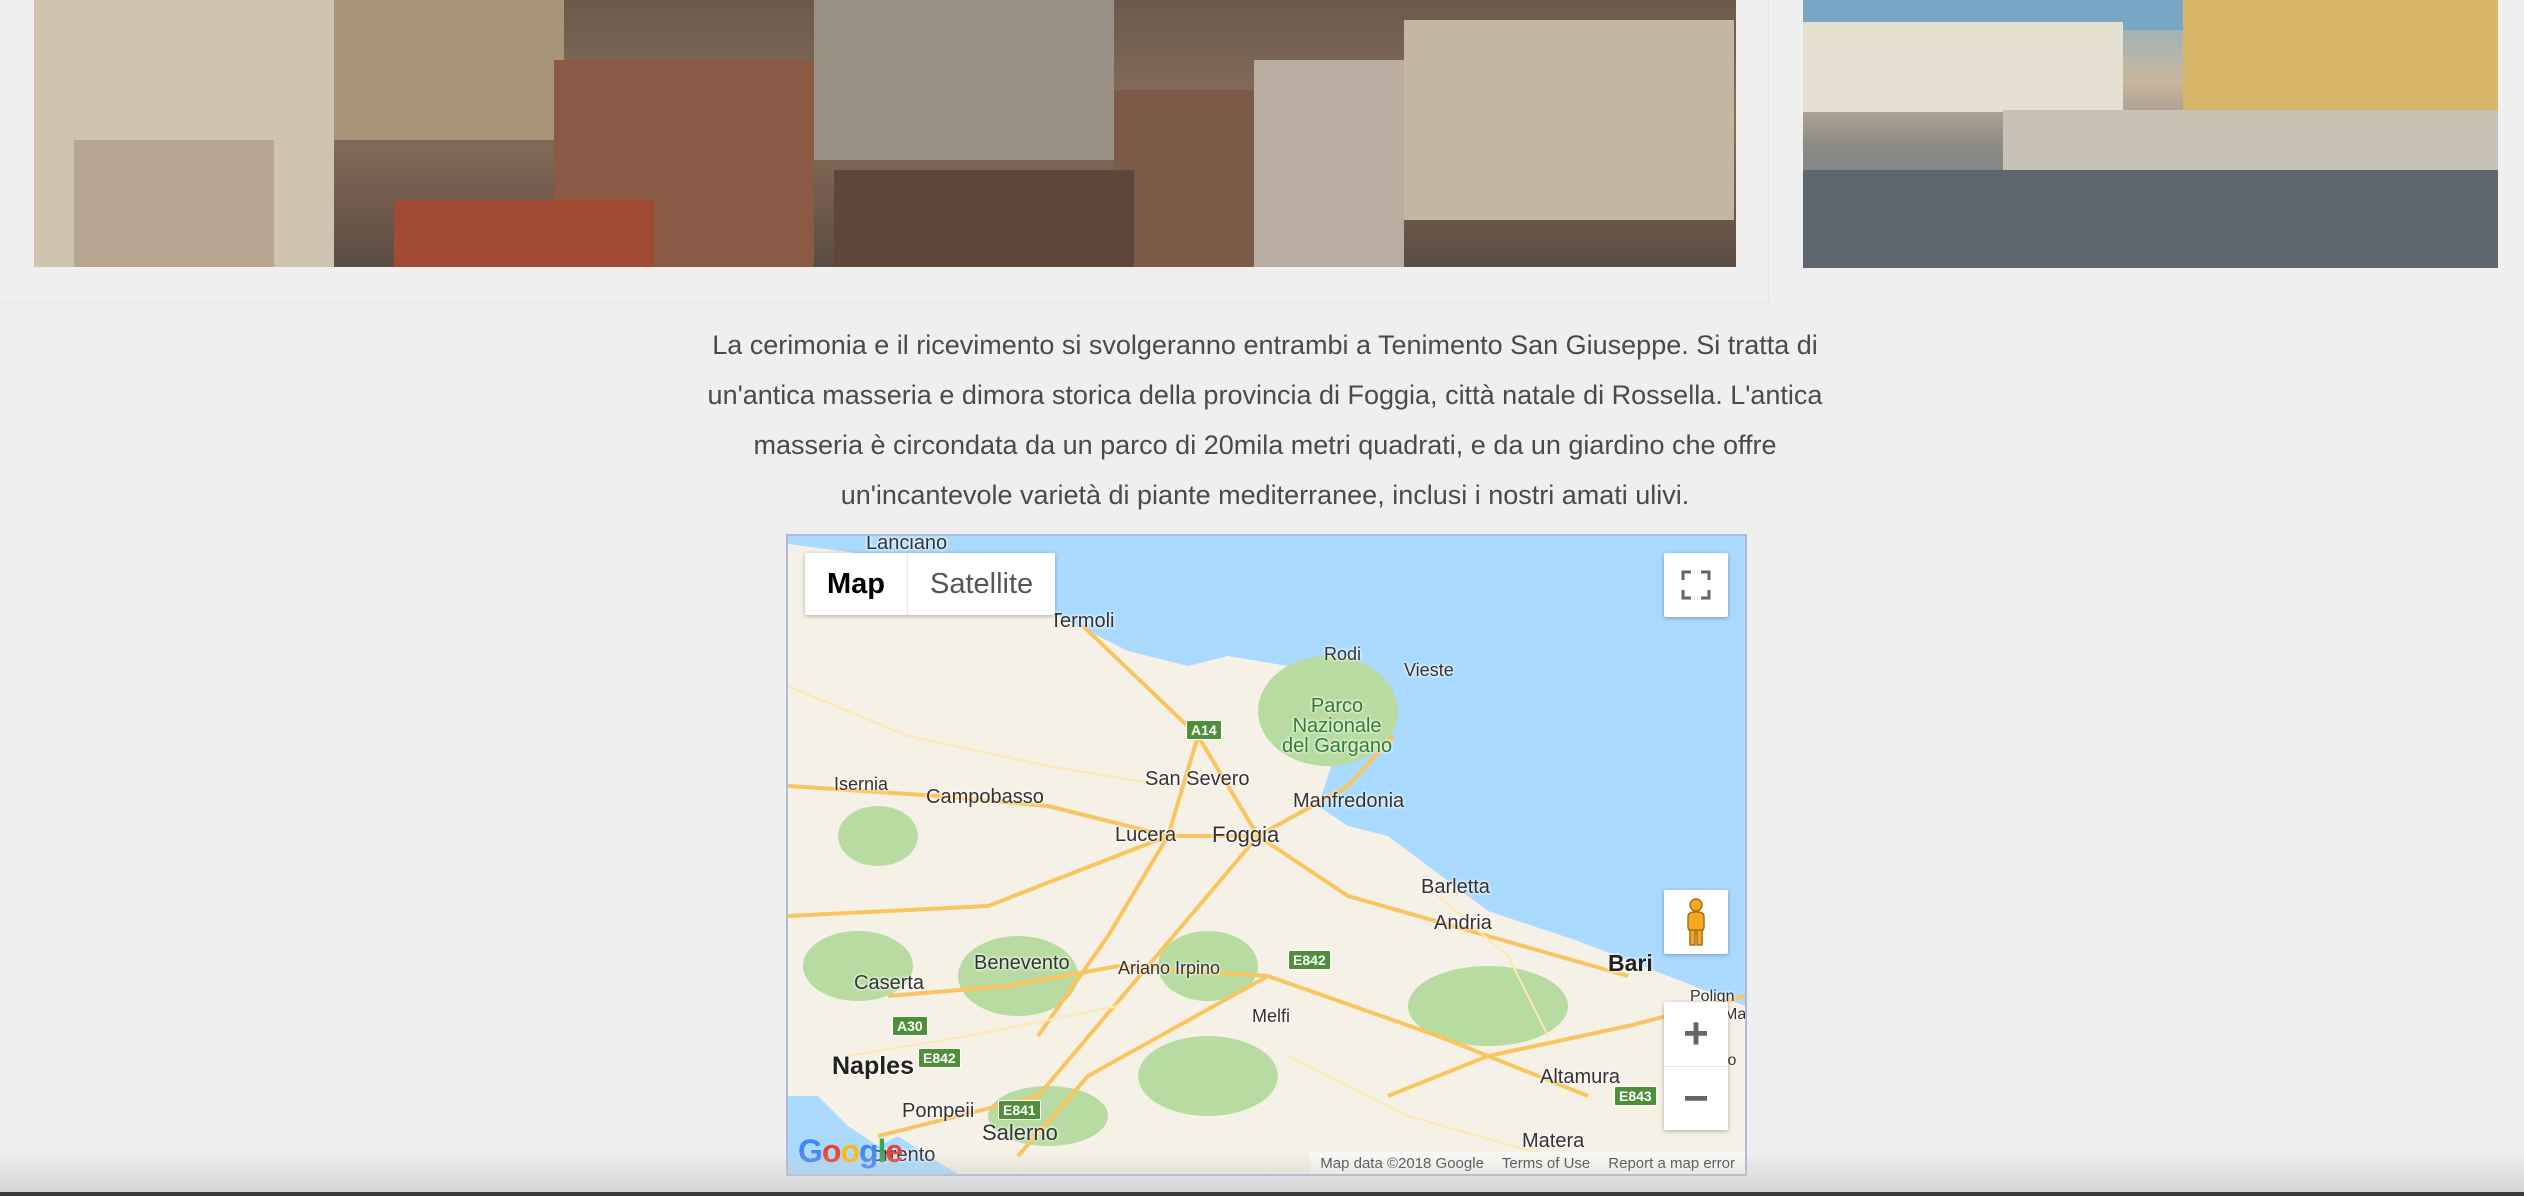  Describe the element at coordinates (939, 1058) in the screenshot. I see `road-shield-e842-west: E842` at that location.